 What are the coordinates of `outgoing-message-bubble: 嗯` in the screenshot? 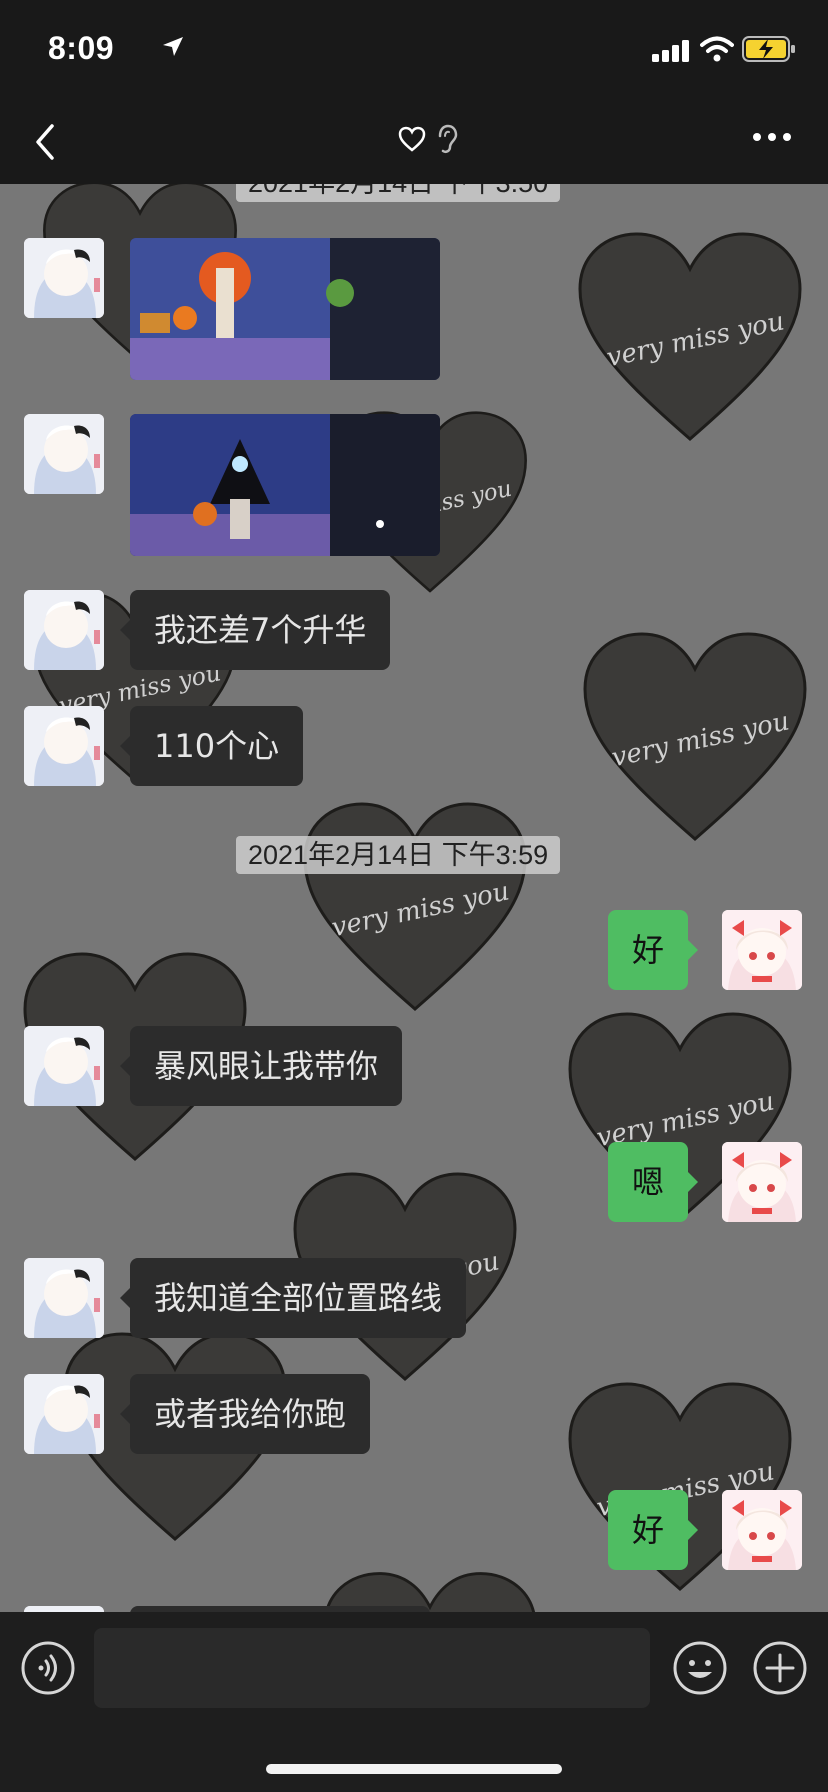 It's located at (653, 1182).